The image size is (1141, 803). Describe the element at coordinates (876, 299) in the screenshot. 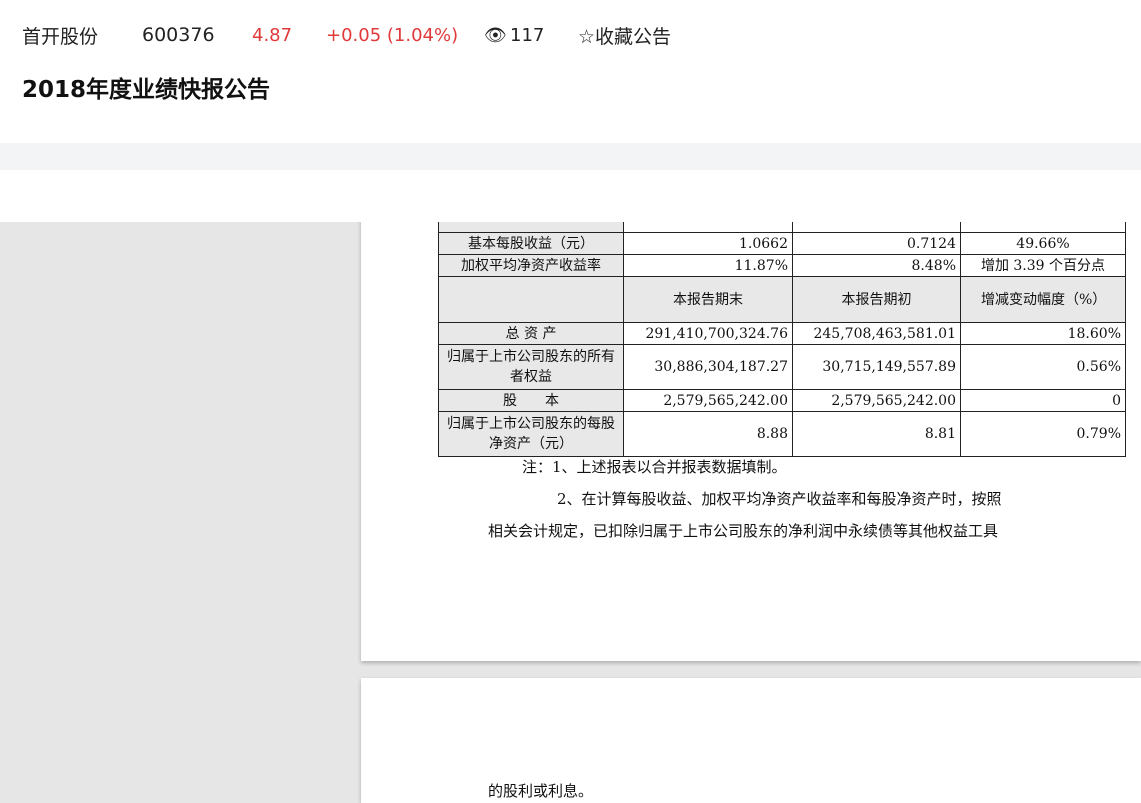

I see `column-header: 本报告期初` at that location.